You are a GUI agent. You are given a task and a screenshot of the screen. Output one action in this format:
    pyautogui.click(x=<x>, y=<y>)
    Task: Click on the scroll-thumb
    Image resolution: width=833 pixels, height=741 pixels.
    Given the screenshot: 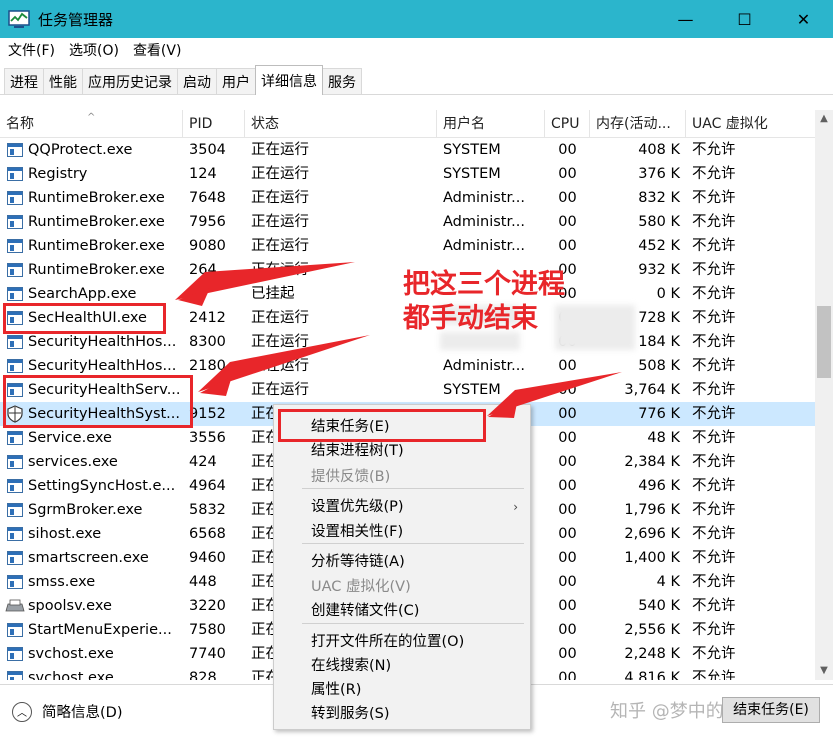 What is the action you would take?
    pyautogui.click(x=824, y=342)
    